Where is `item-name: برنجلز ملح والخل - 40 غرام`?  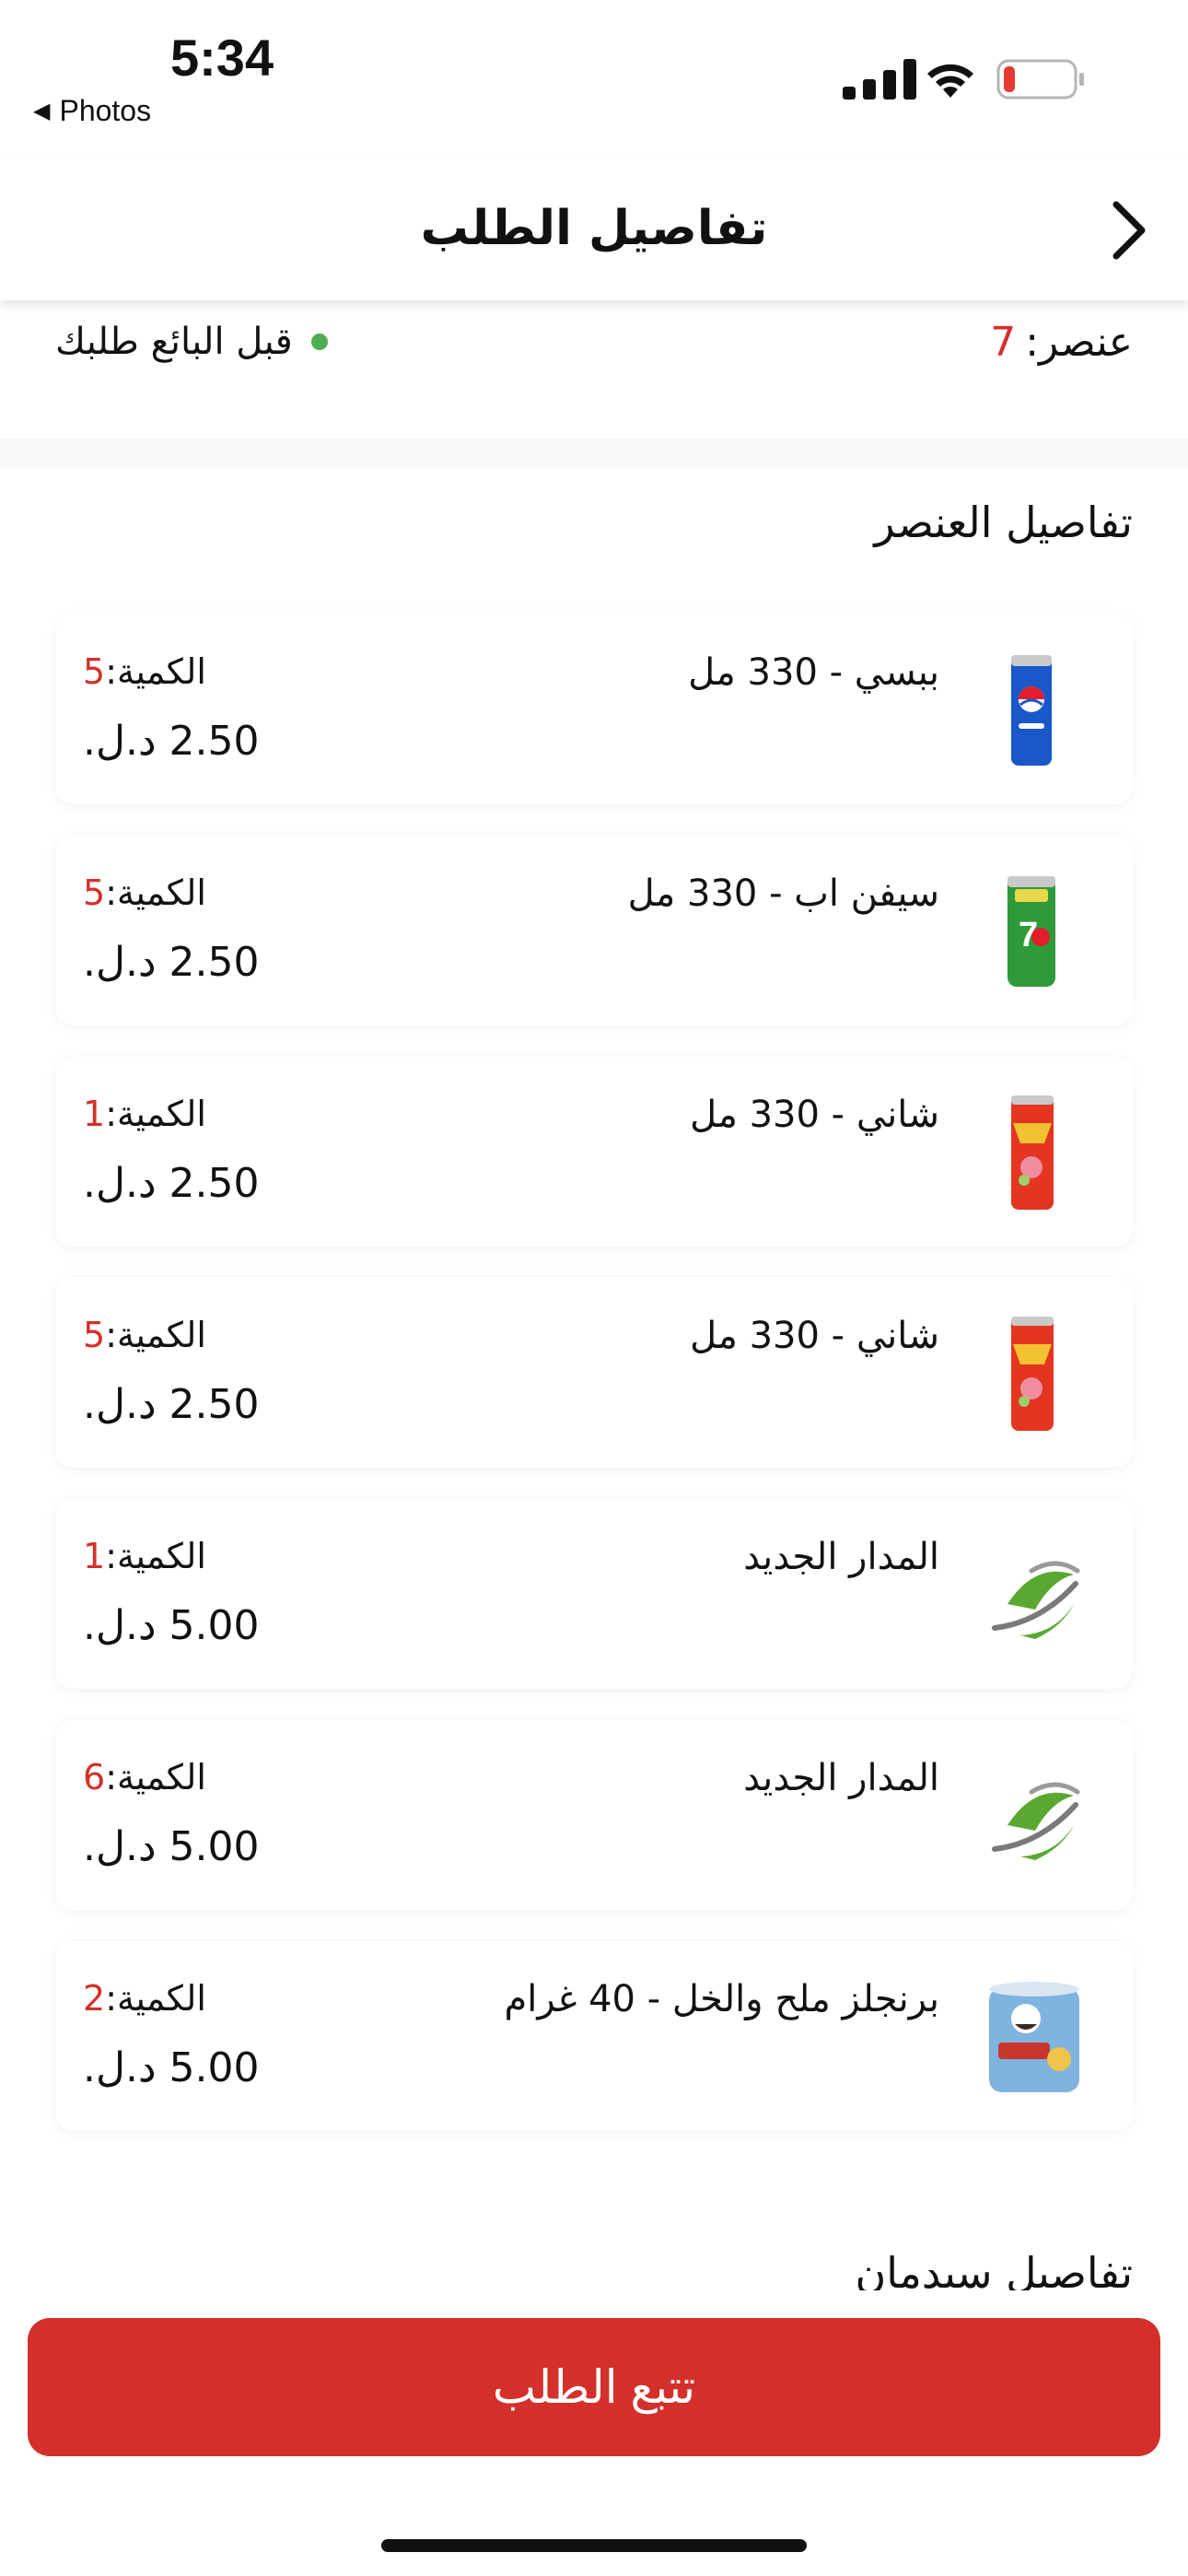 item-name: برنجلز ملح والخل - 40 غرام is located at coordinates (721, 1999).